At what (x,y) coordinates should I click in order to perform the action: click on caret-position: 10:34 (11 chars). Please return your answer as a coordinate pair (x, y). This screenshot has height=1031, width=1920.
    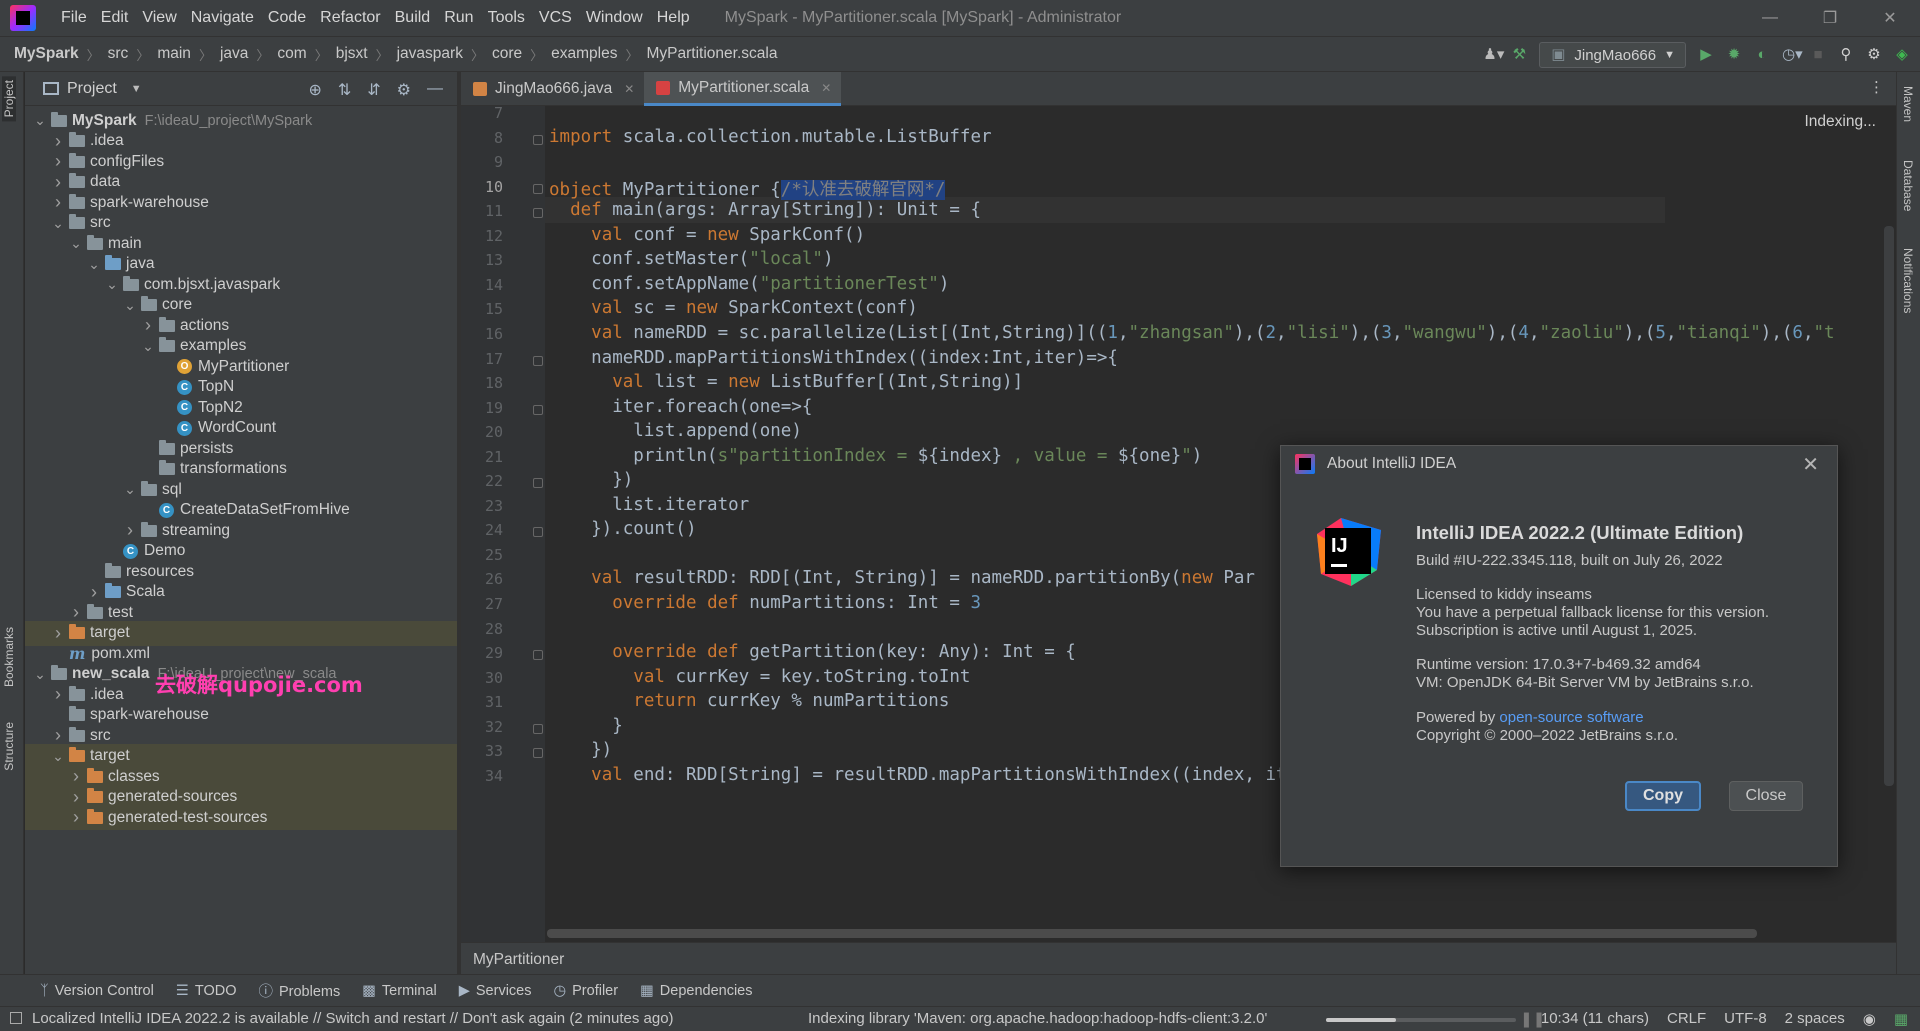
    Looking at the image, I should click on (1595, 1019).